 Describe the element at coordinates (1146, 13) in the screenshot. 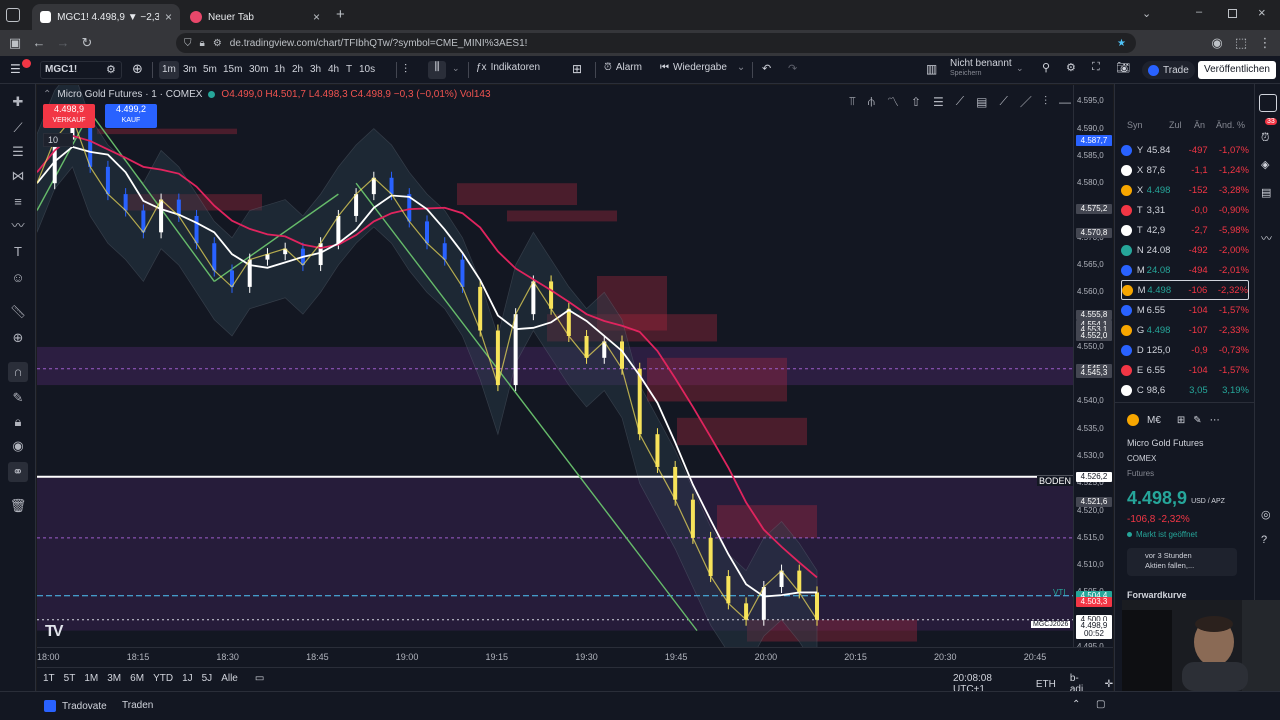

I see `tab-list-chevron-icon: ⌄` at that location.